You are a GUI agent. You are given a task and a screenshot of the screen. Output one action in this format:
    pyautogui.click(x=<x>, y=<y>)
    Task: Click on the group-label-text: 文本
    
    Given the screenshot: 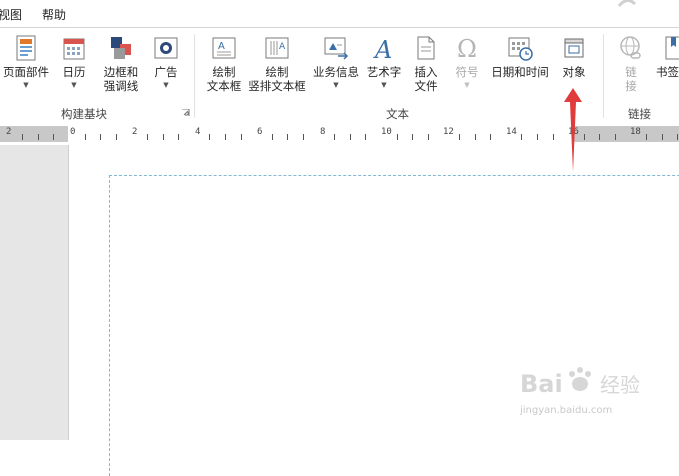 What is the action you would take?
    pyautogui.click(x=397, y=114)
    